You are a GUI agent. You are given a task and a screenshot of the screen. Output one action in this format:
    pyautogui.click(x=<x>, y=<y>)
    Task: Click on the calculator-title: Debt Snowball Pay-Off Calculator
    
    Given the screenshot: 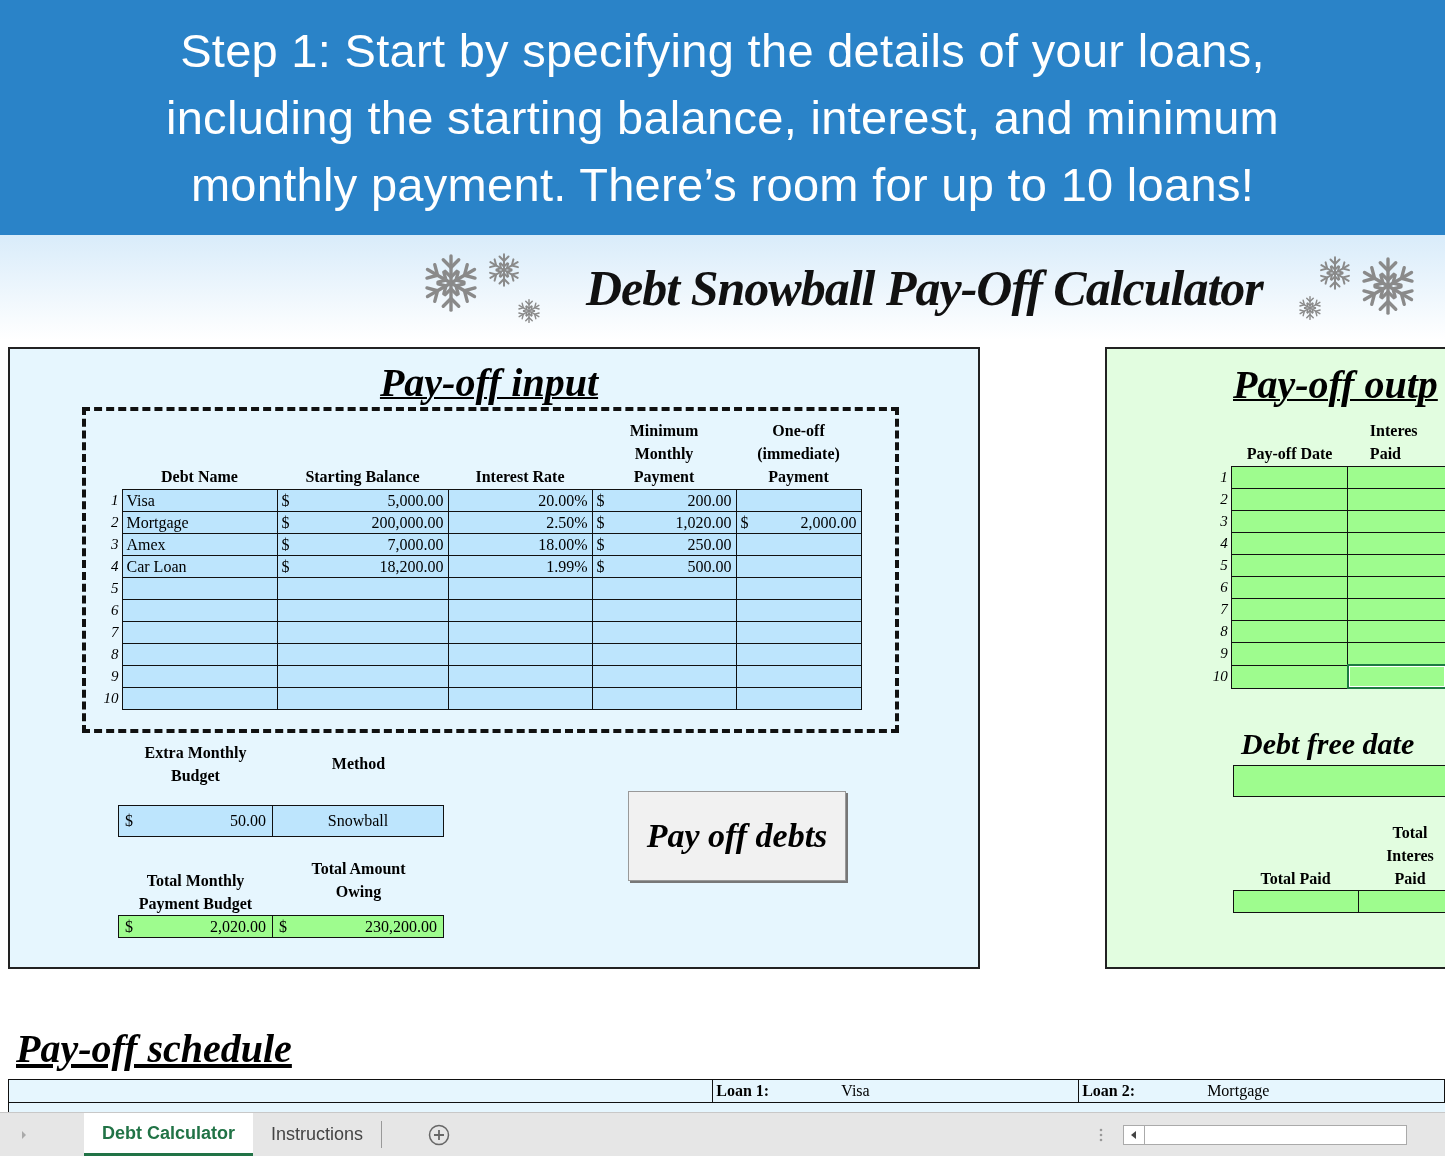 What is the action you would take?
    pyautogui.click(x=924, y=287)
    